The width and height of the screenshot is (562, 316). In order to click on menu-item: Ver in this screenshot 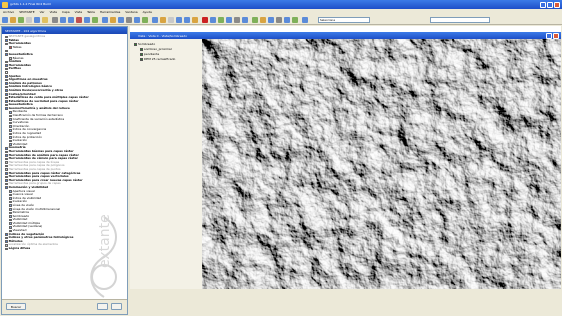, I will do `click(42, 12)`.